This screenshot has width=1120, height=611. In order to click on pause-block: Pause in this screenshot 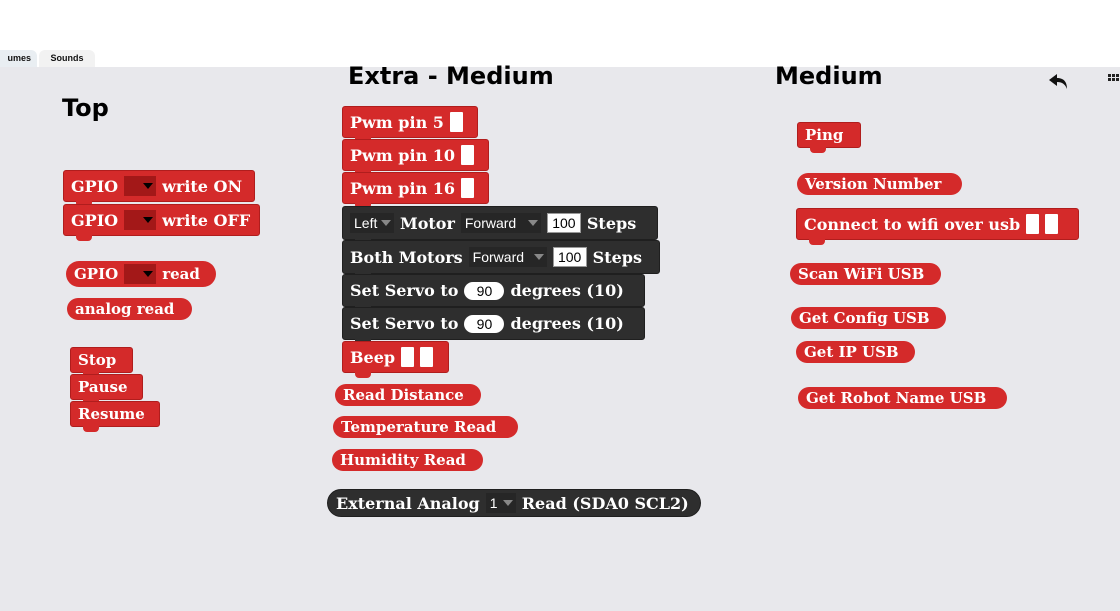, I will do `click(106, 389)`.